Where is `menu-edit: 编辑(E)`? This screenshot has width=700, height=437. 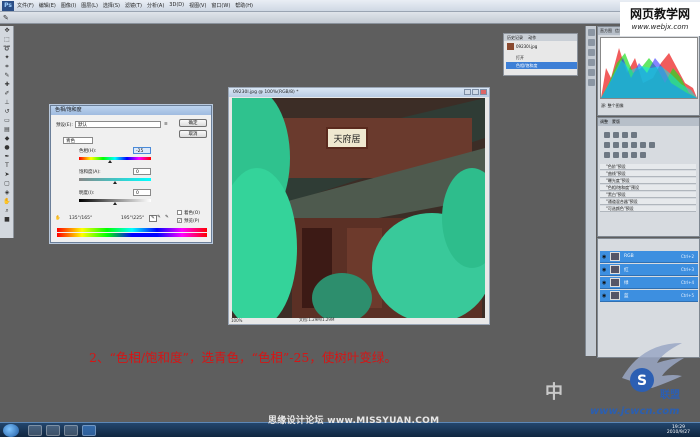
menu-edit: 编辑(E) is located at coordinates (47, 5).